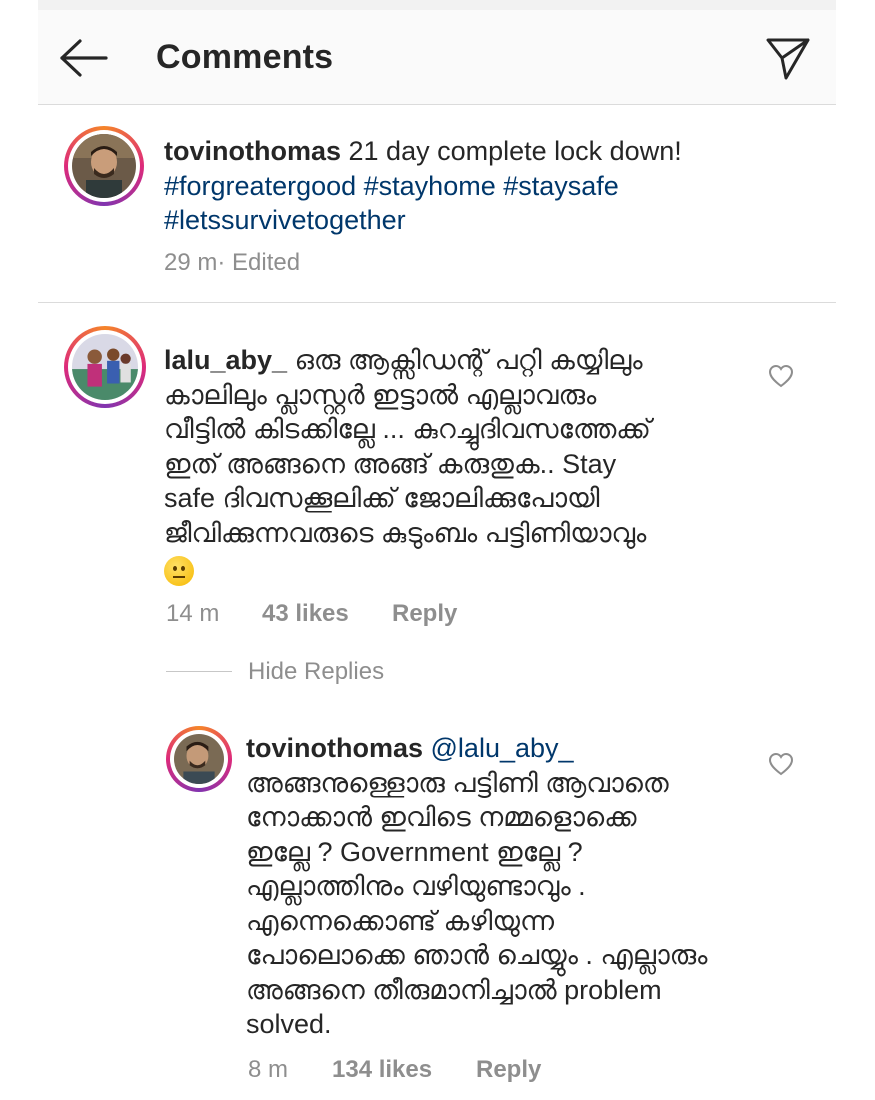 This screenshot has width=875, height=1100. I want to click on hashtags-line-1: #forgreatergood #stayhome #staysafe, so click(391, 186).